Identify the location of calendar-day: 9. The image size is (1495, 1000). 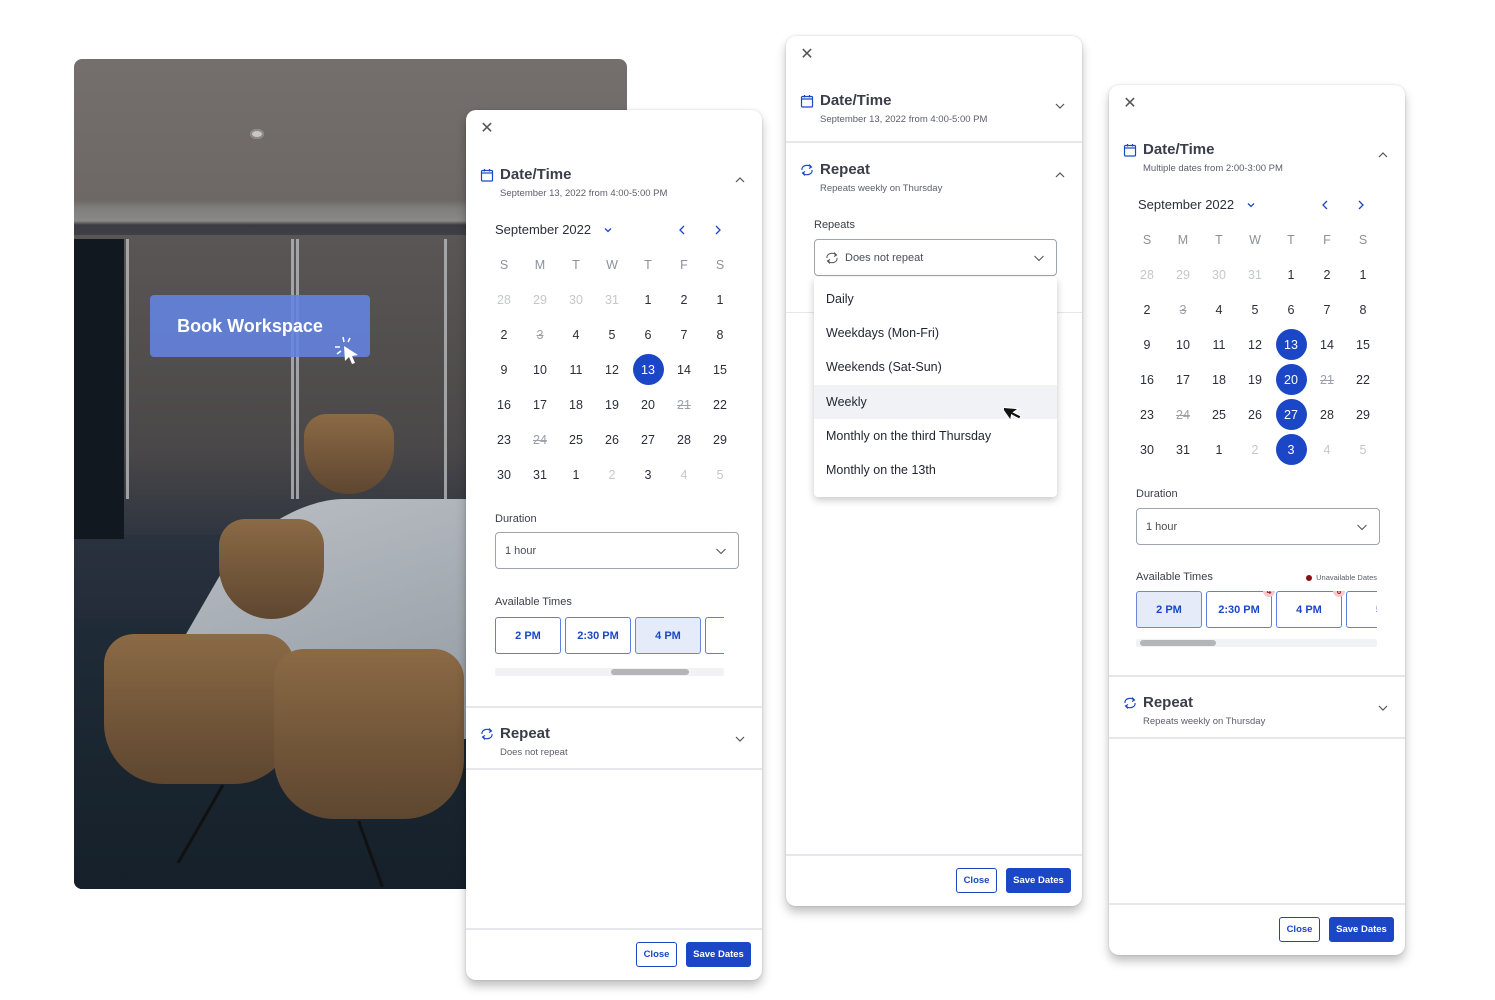
(1147, 344).